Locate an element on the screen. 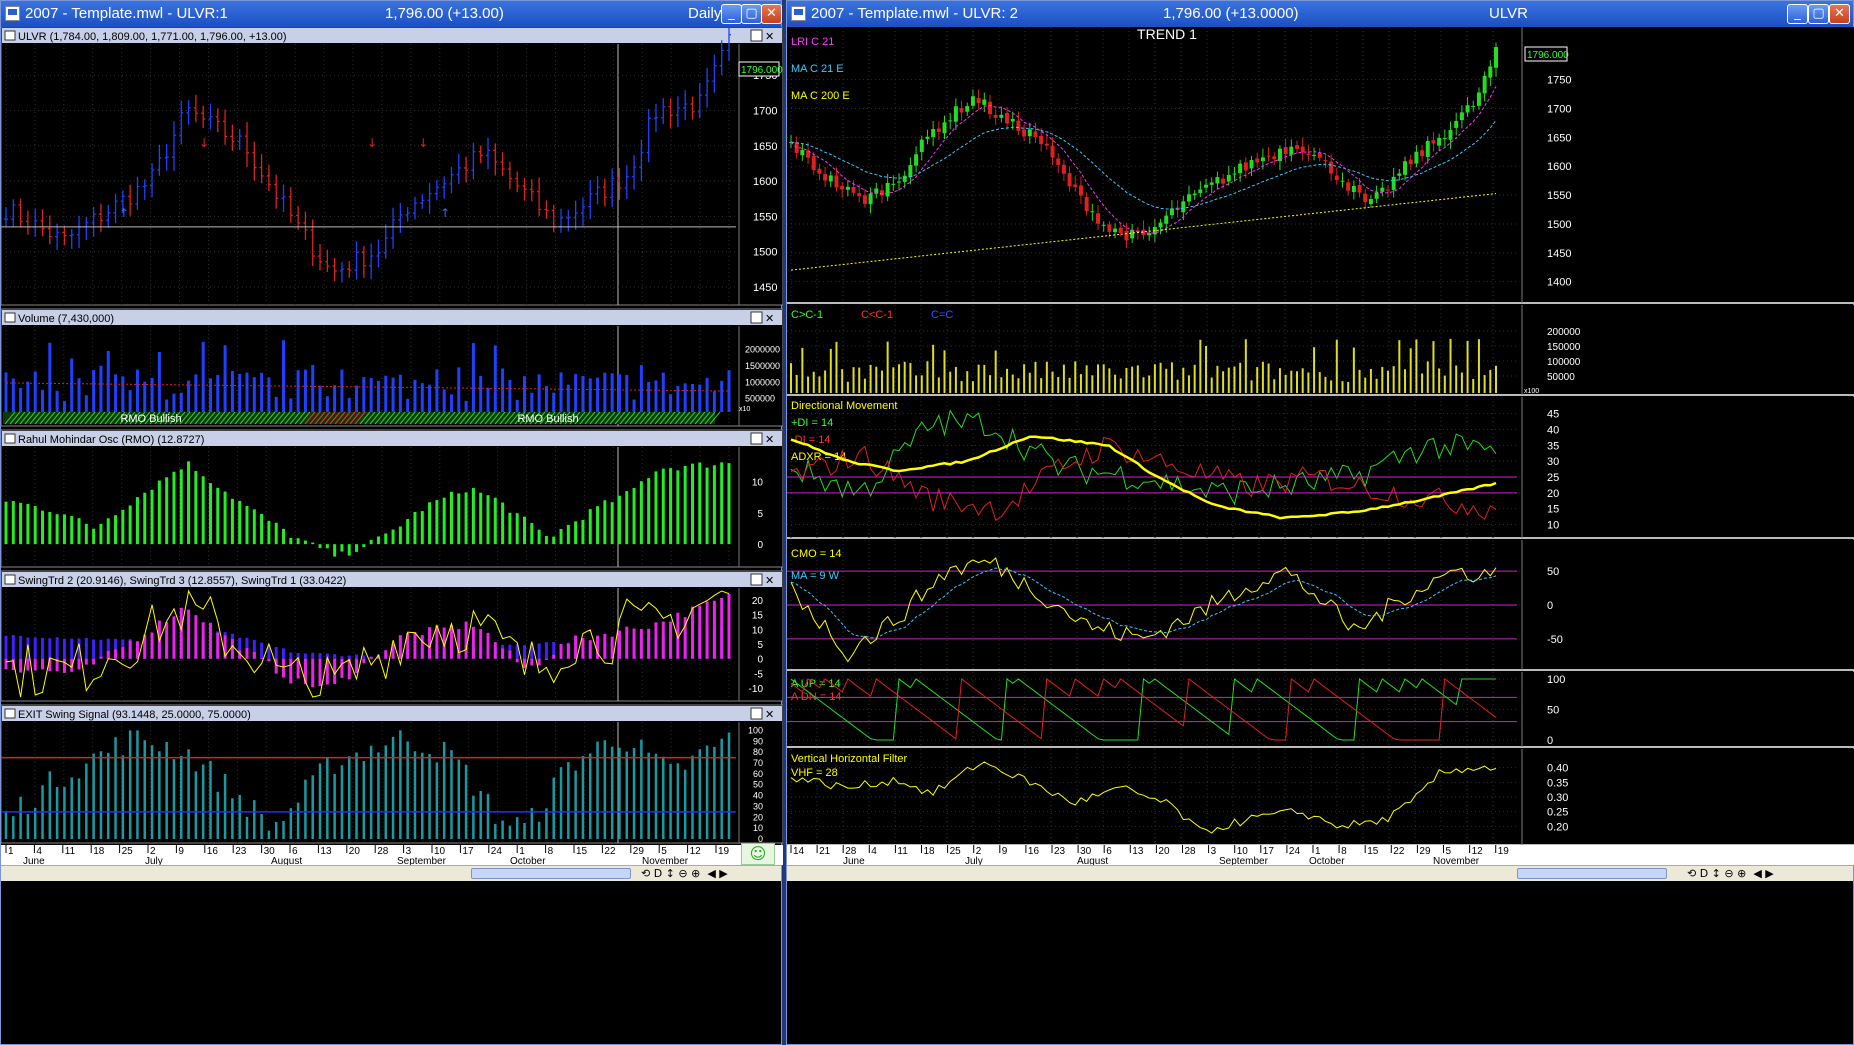  x-tick-label: 23 is located at coordinates (241, 851).